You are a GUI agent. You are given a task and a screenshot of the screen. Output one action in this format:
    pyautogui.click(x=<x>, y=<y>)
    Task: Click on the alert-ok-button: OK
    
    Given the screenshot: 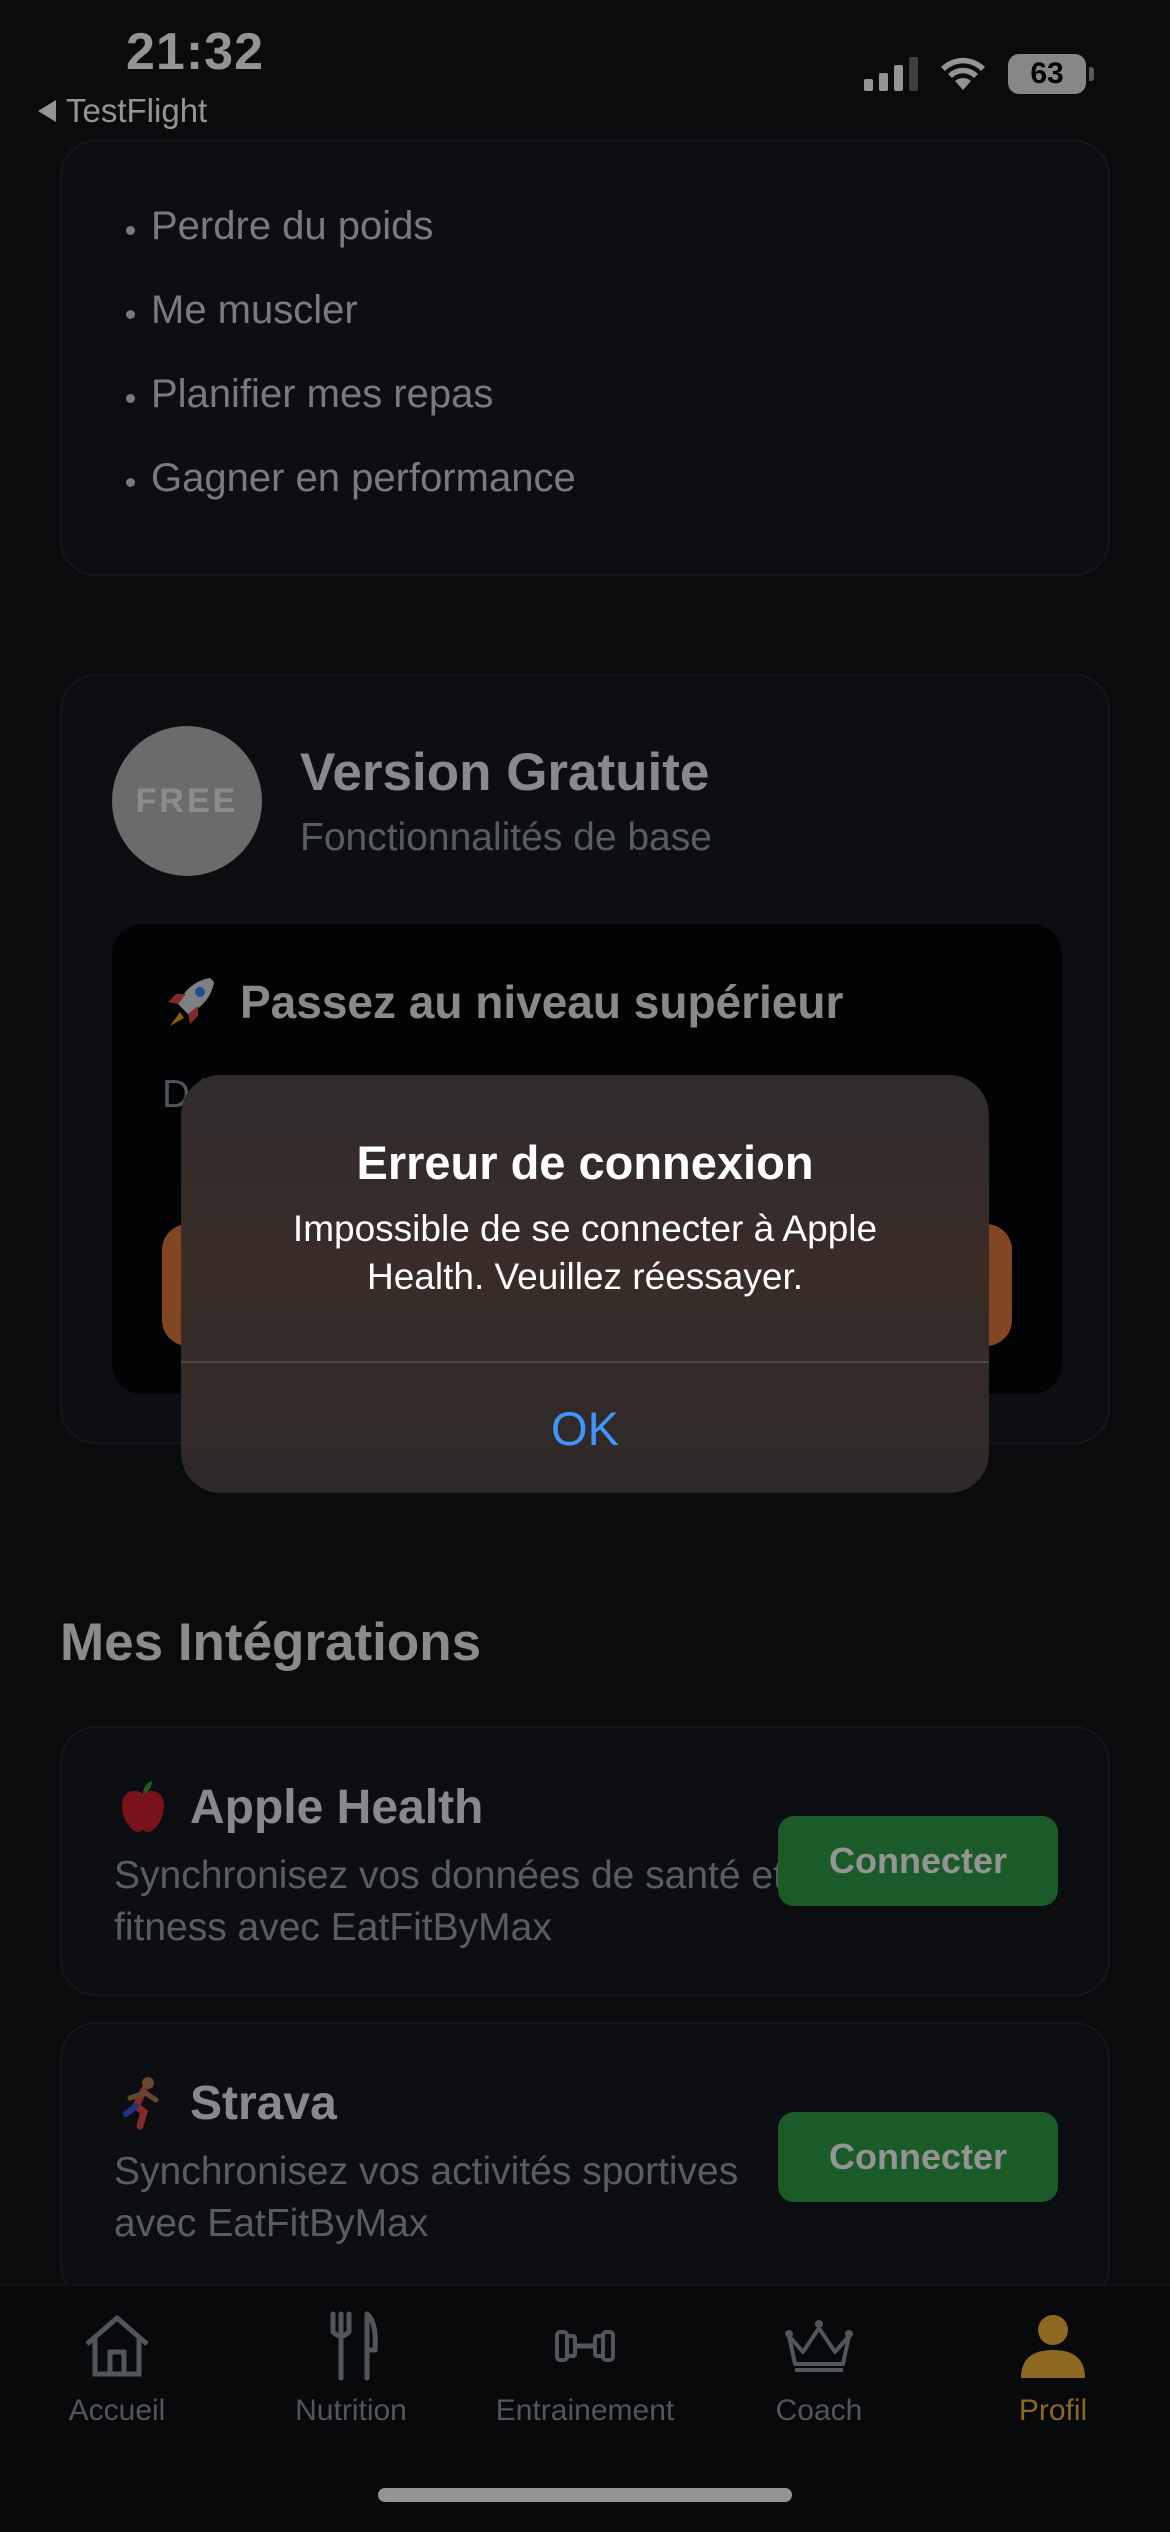 What is the action you would take?
    pyautogui.click(x=585, y=1428)
    